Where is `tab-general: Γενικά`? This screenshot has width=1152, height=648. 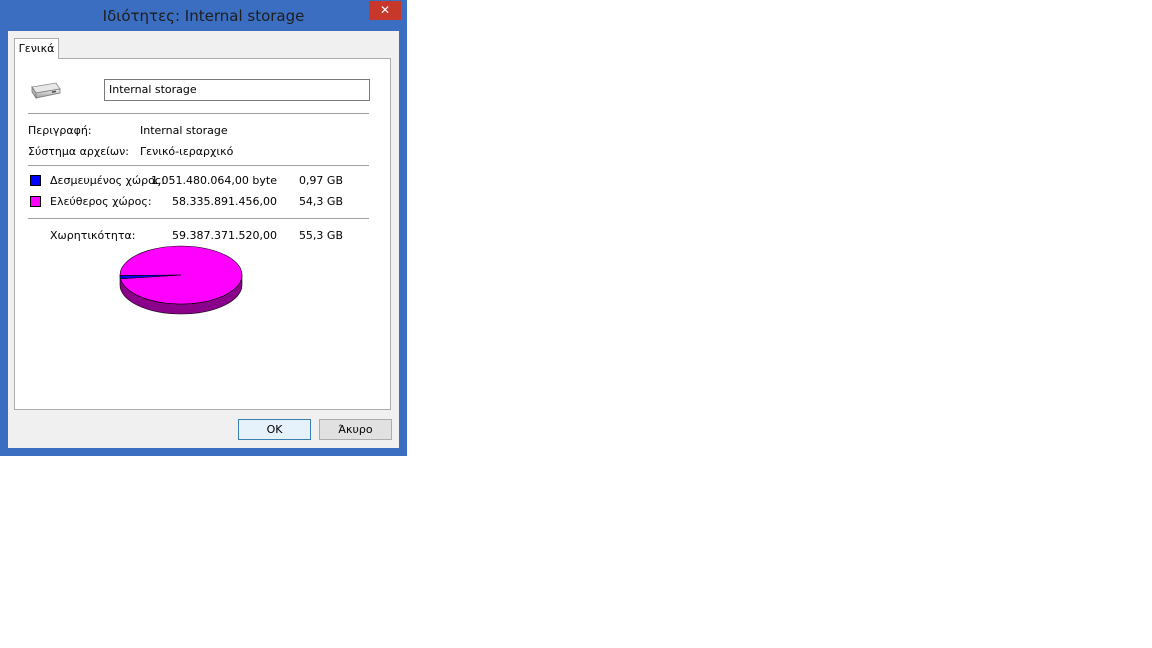 tab-general: Γενικά is located at coordinates (36, 48).